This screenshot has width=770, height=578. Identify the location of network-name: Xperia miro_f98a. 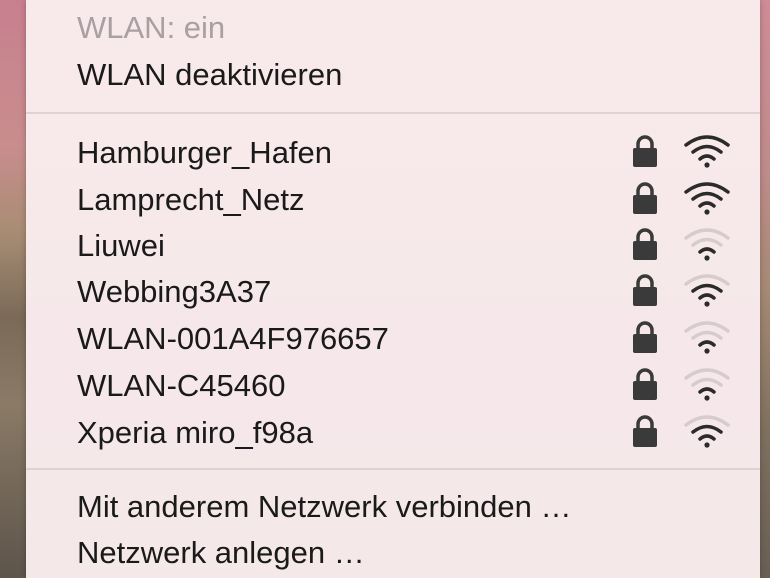
(195, 432).